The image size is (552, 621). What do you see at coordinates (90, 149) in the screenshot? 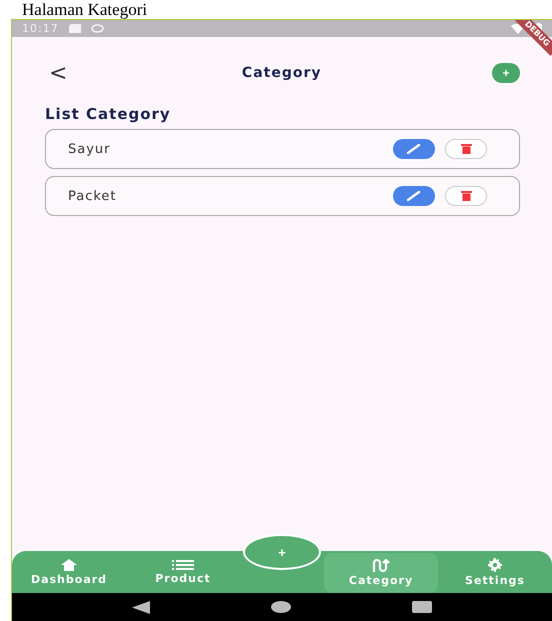
I see `category-name: Sayur` at bounding box center [90, 149].